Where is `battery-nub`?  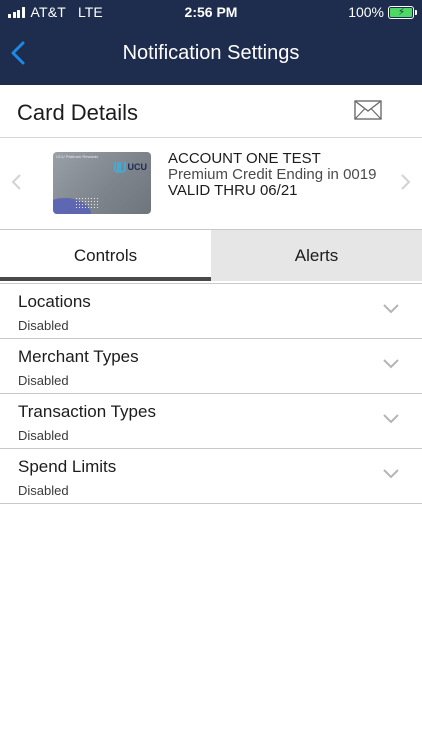
battery-nub is located at coordinates (416, 12).